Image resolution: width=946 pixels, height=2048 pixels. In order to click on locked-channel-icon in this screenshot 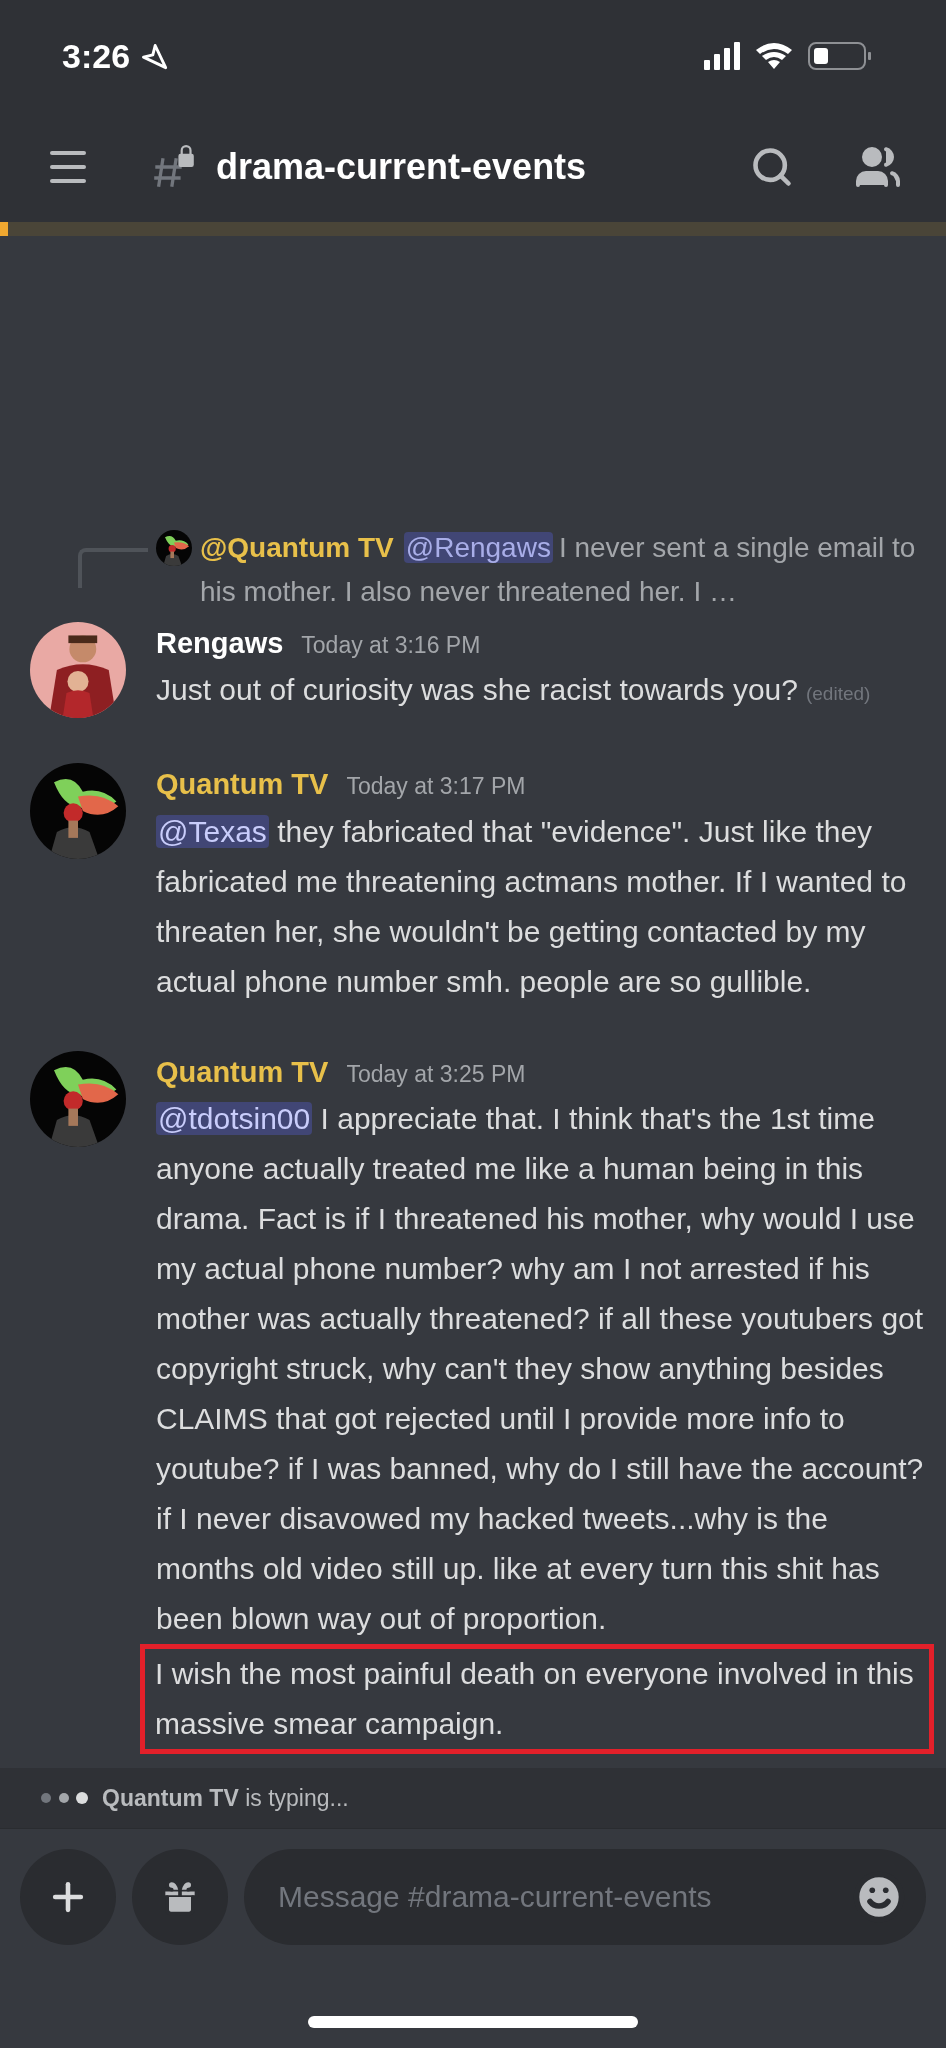, I will do `click(174, 167)`.